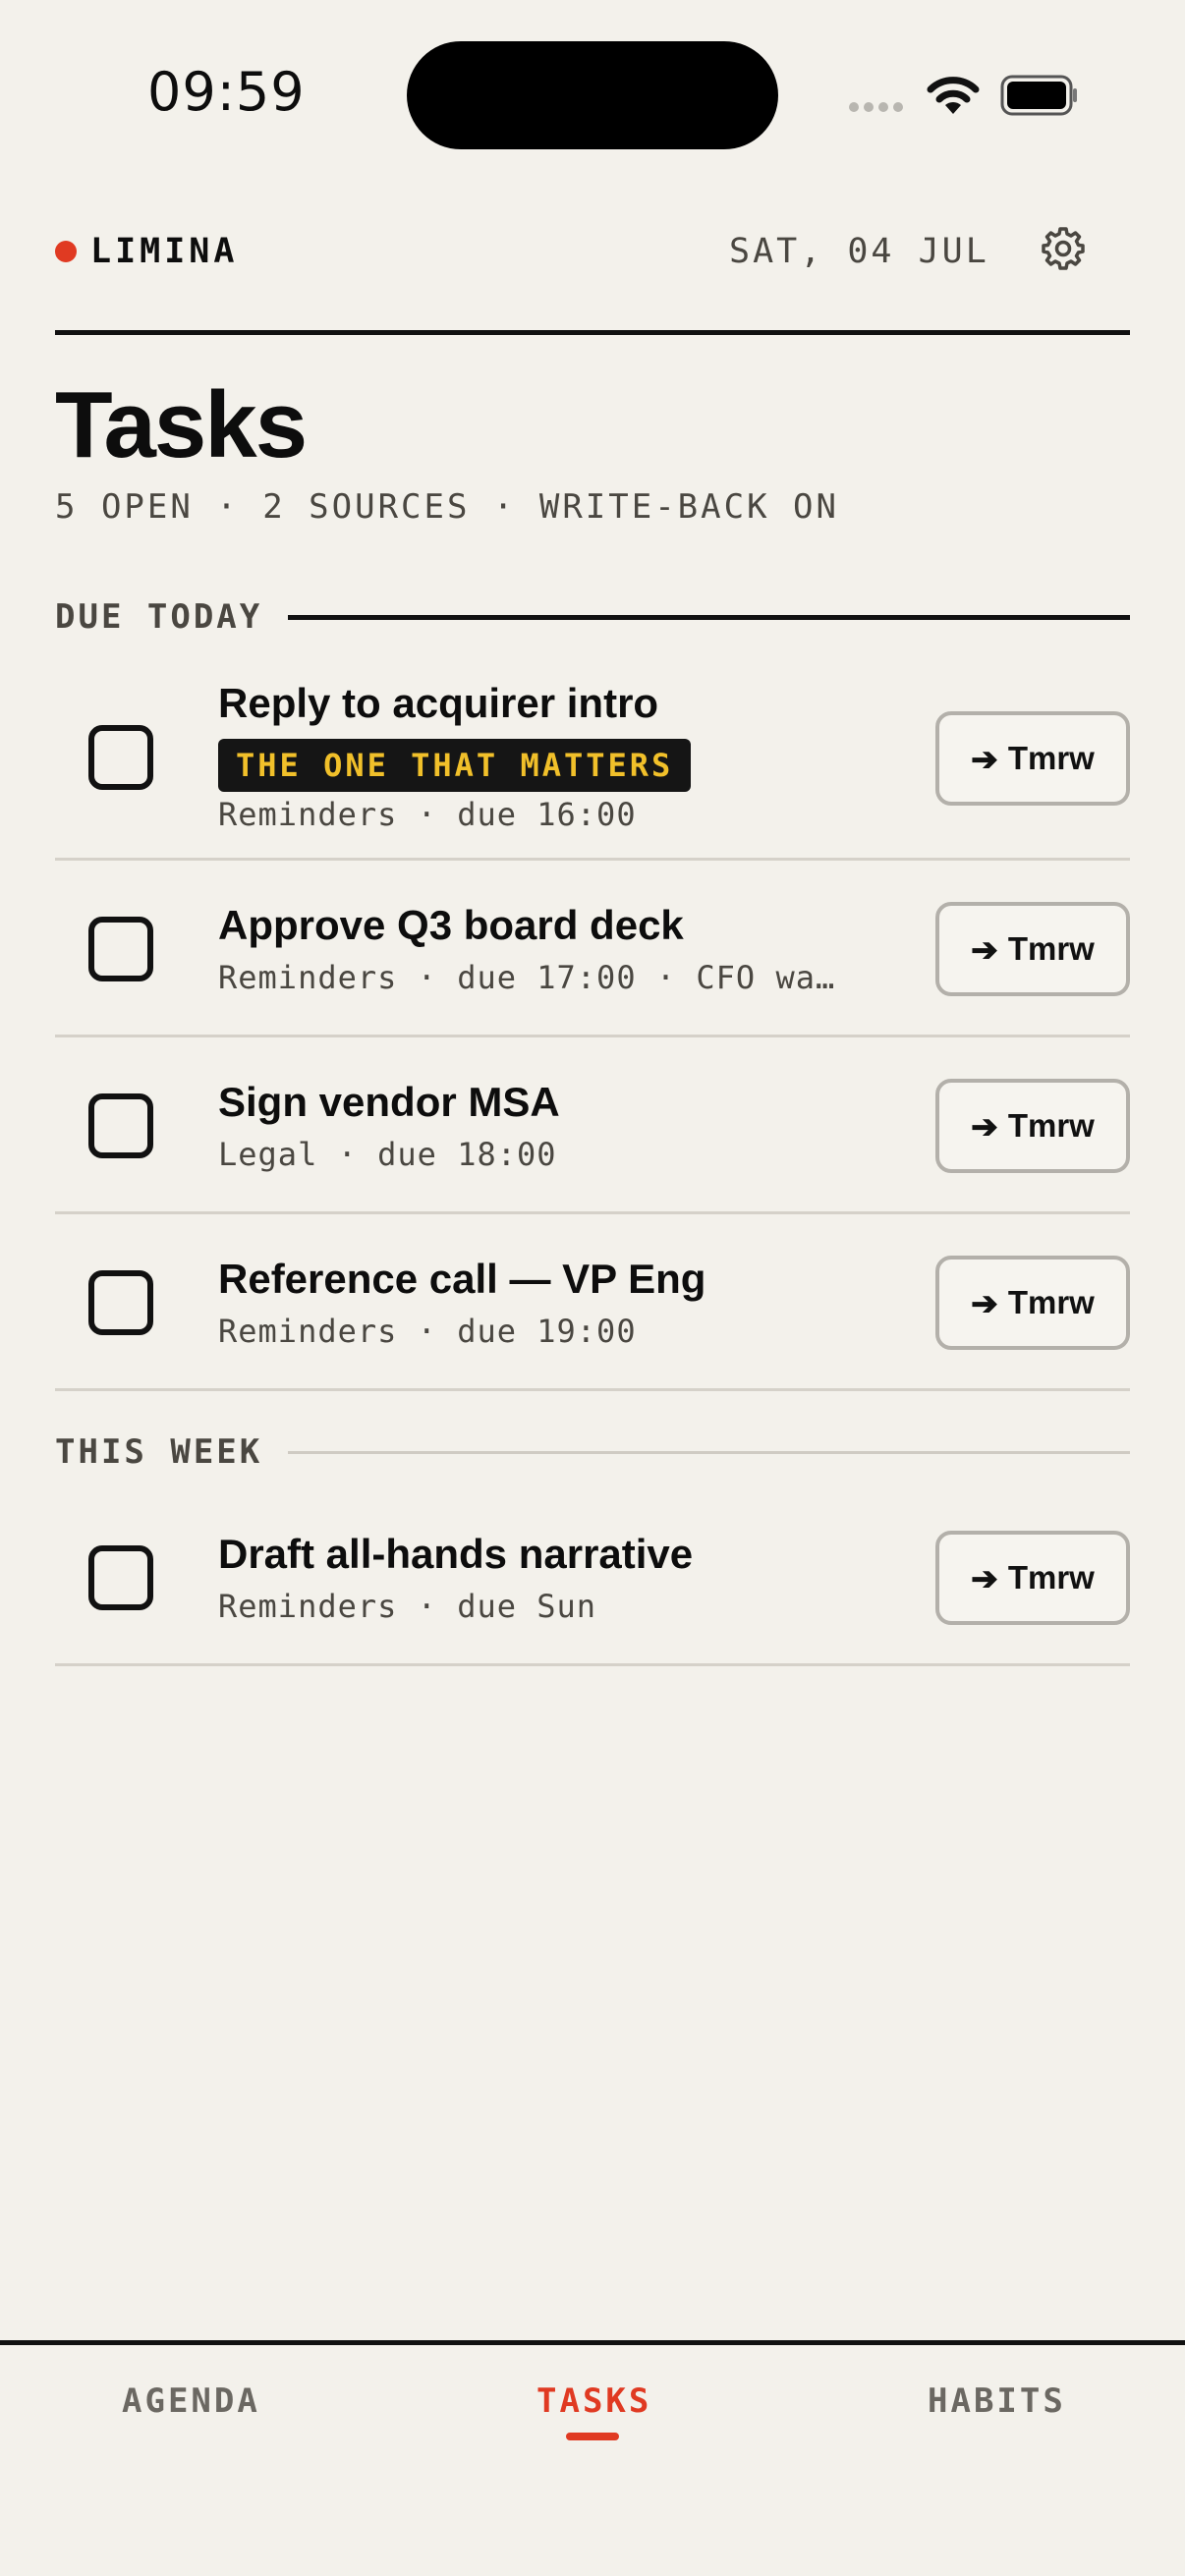 The height and width of the screenshot is (2576, 1185). I want to click on task-row: Sign vendor MSA Legal · due 18:00 ➔ Tmrw, so click(592, 1125).